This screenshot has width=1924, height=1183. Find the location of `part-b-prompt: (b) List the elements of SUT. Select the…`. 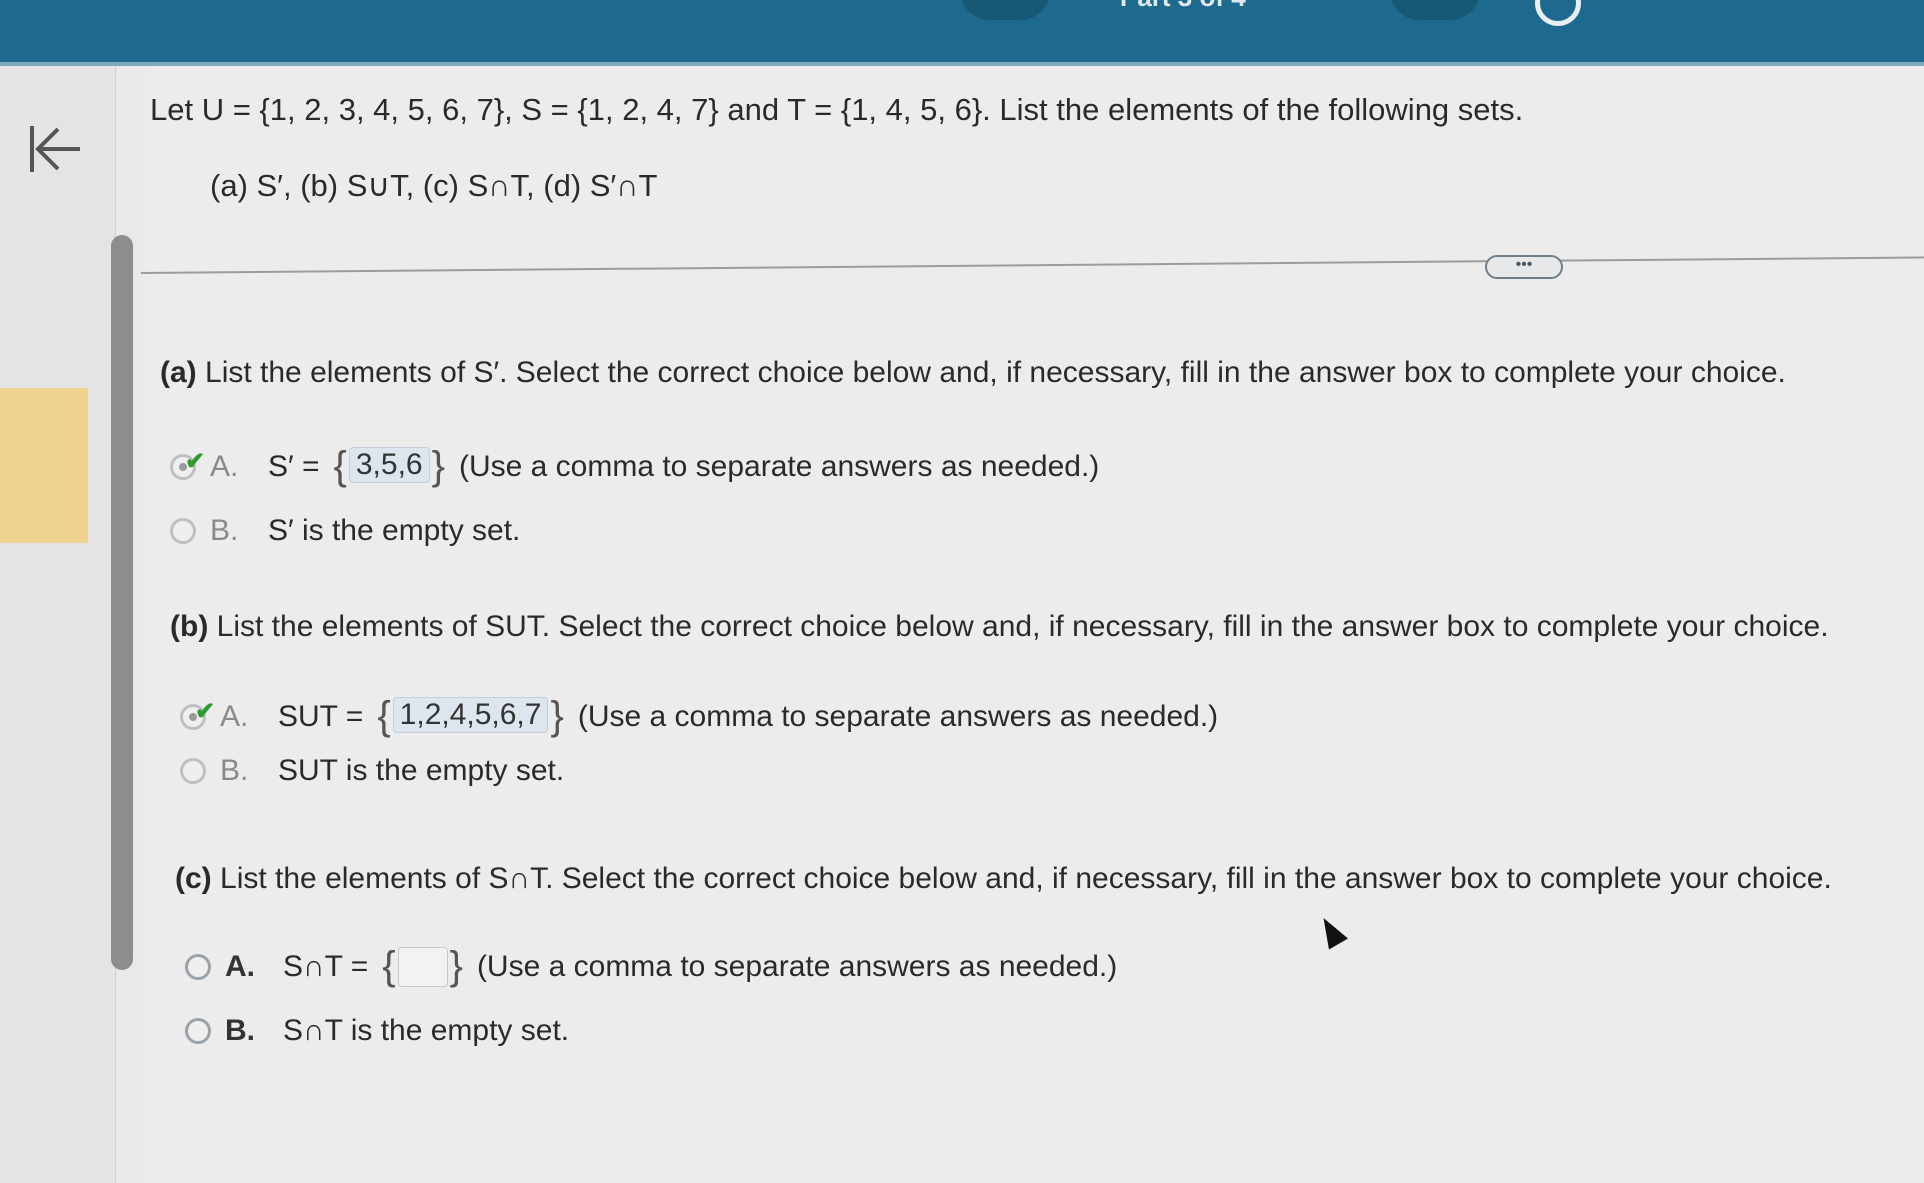

part-b-prompt: (b) List the elements of SUT. Select the… is located at coordinates (999, 627).